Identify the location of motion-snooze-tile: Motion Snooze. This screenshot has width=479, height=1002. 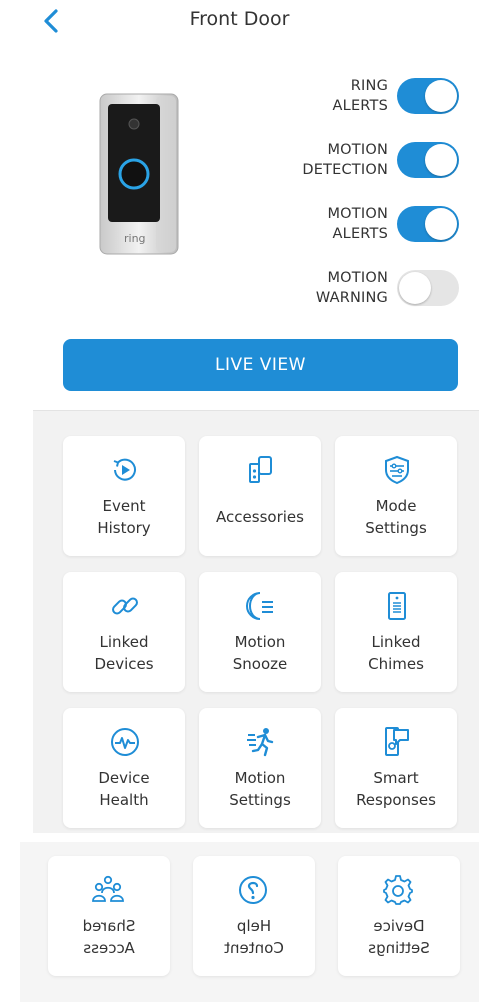
(260, 632).